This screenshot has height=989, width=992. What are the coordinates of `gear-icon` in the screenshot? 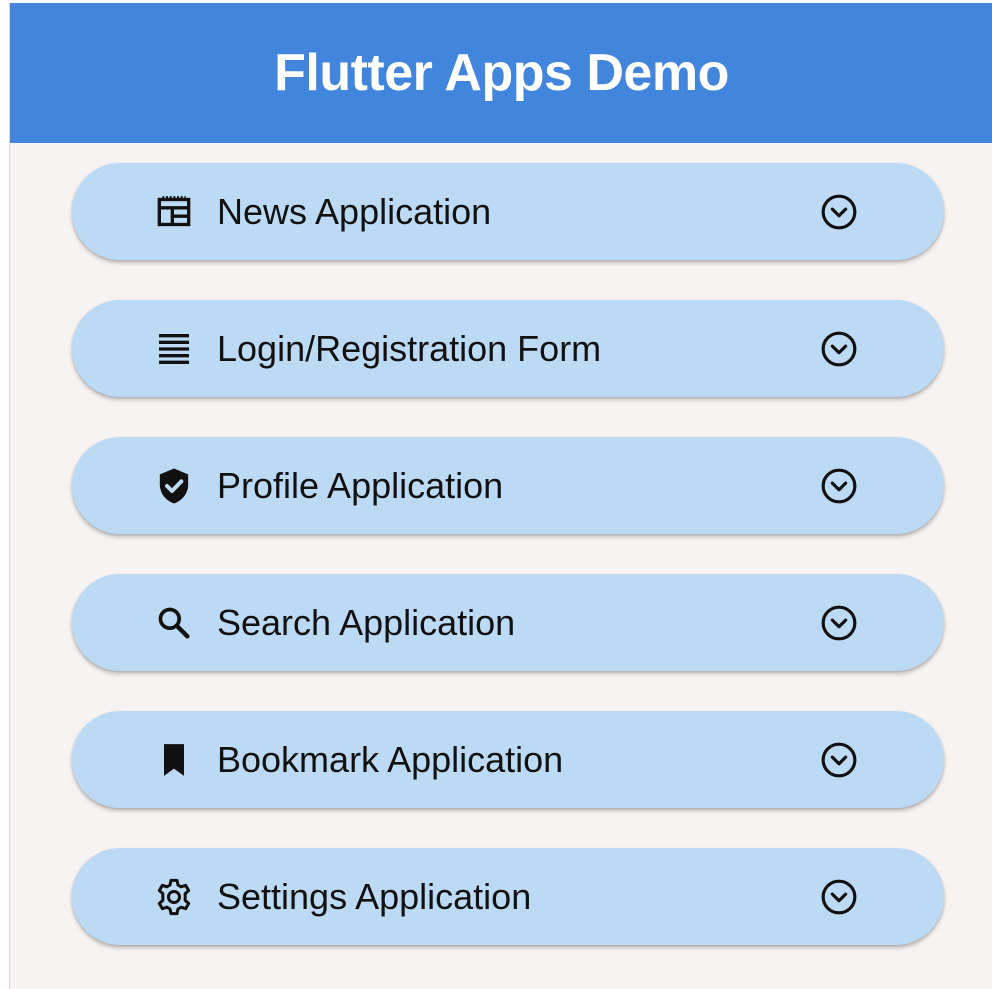 It's located at (174, 897).